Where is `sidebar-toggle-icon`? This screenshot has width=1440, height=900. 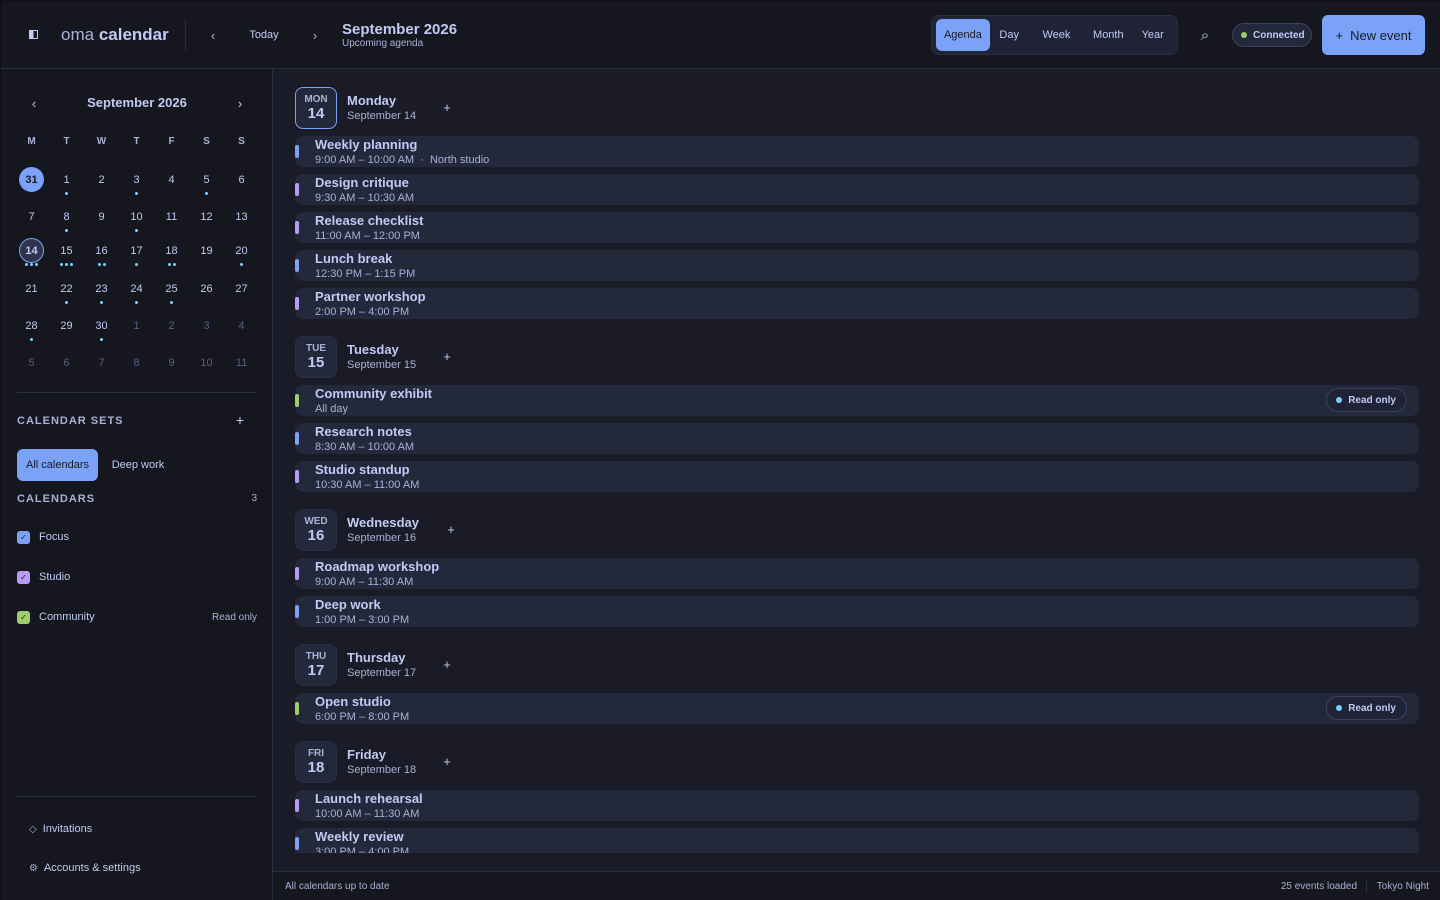
sidebar-toggle-icon is located at coordinates (33, 34).